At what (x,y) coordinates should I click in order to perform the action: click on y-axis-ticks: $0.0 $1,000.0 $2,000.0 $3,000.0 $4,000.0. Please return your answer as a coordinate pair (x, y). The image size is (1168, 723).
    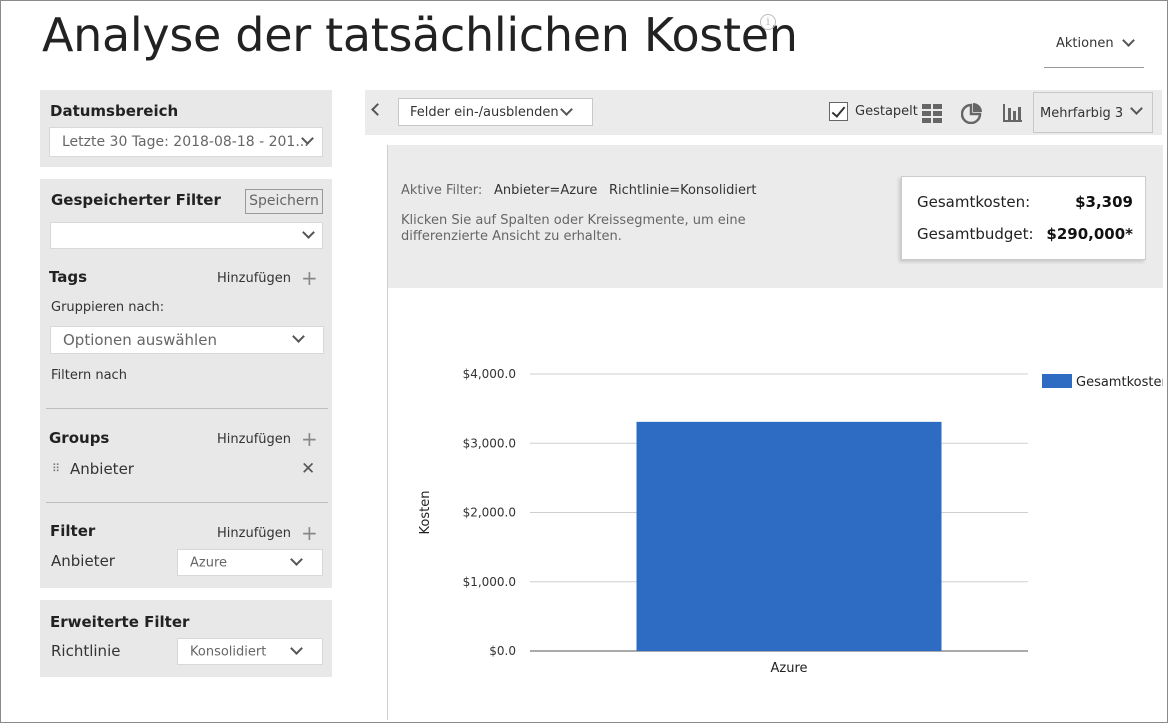
    Looking at the image, I should click on (489, 512).